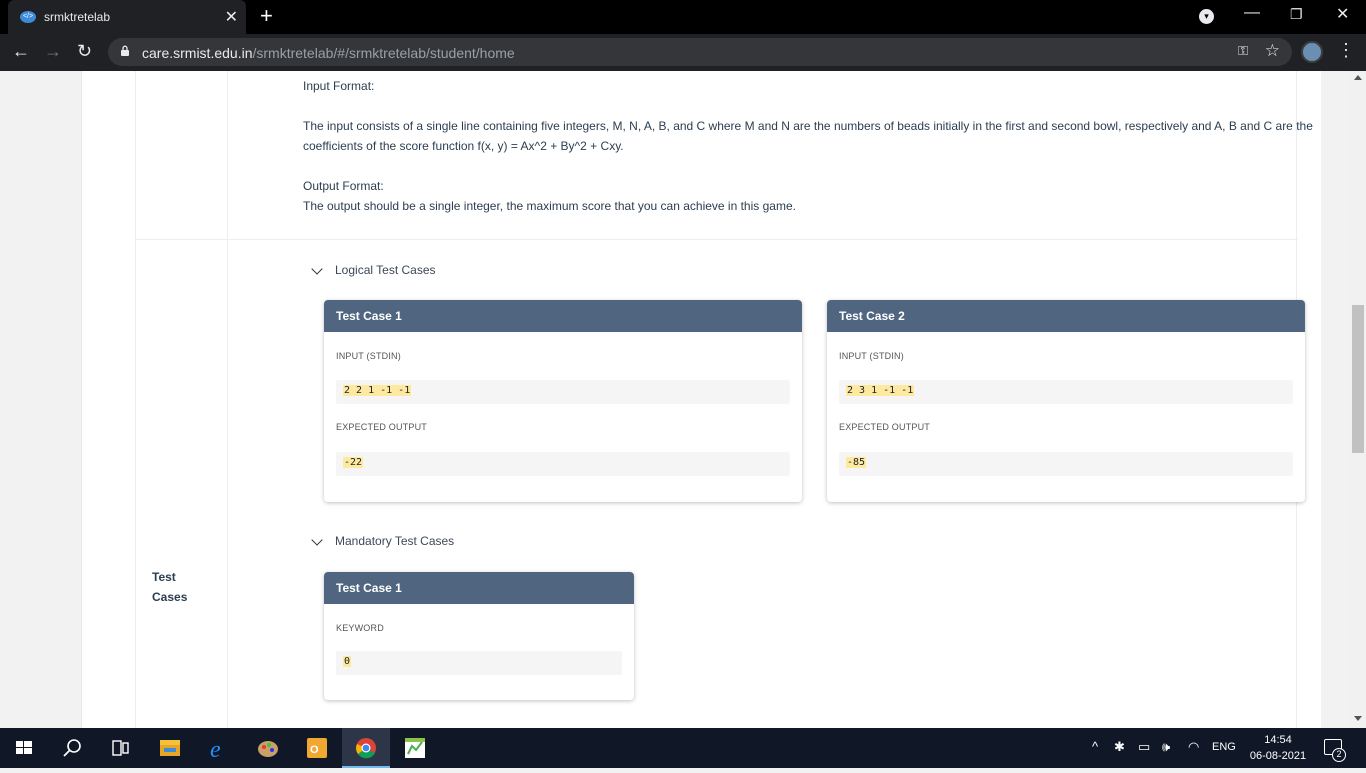 The height and width of the screenshot is (773, 1366). I want to click on password-key-icon: ⚿, so click(1243, 51).